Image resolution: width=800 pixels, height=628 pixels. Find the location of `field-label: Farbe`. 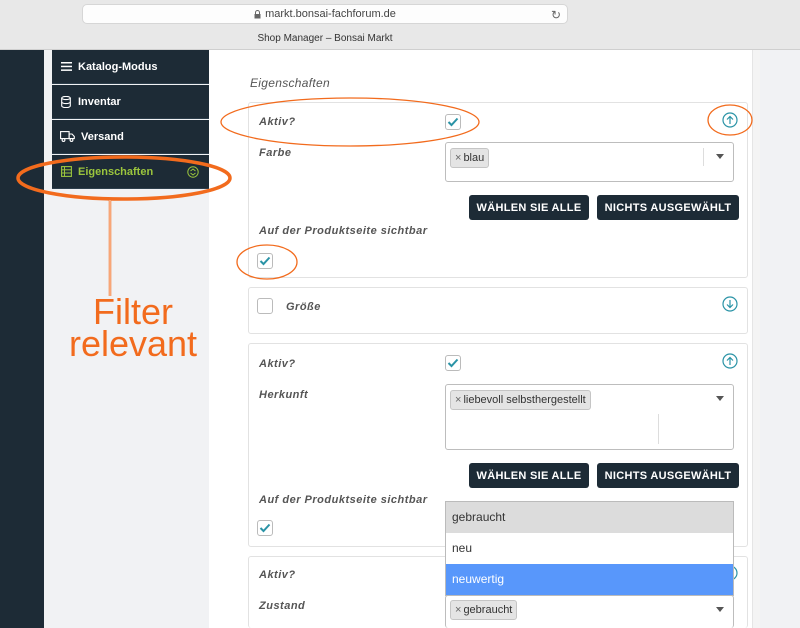

field-label: Farbe is located at coordinates (275, 153).